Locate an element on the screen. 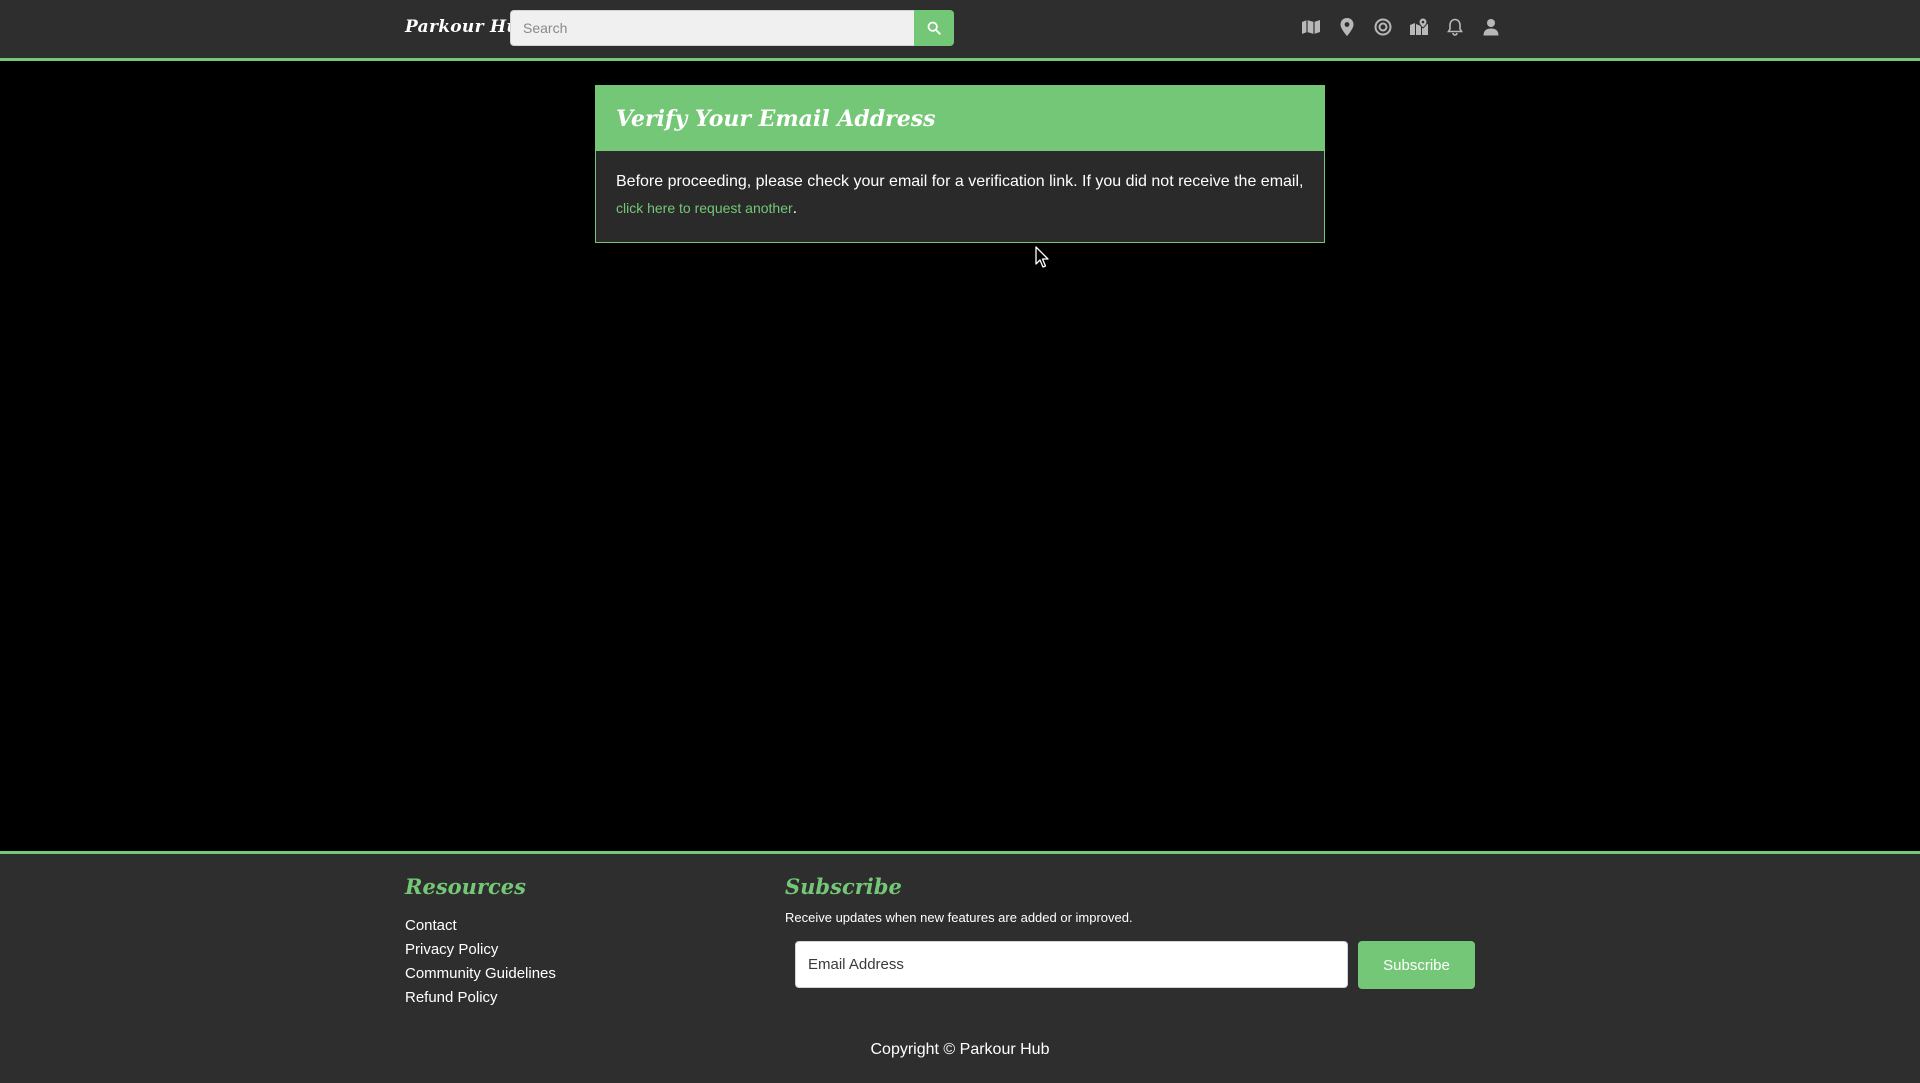 This screenshot has width=1920, height=1083. footer-link-contact: Contact is located at coordinates (480, 926).